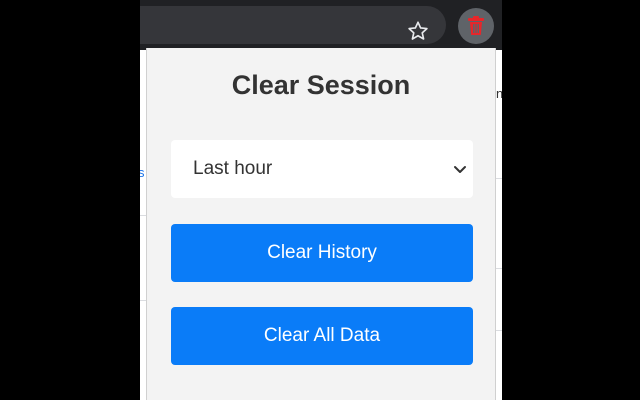  What do you see at coordinates (322, 169) in the screenshot?
I see `time-range-select: Last hour` at bounding box center [322, 169].